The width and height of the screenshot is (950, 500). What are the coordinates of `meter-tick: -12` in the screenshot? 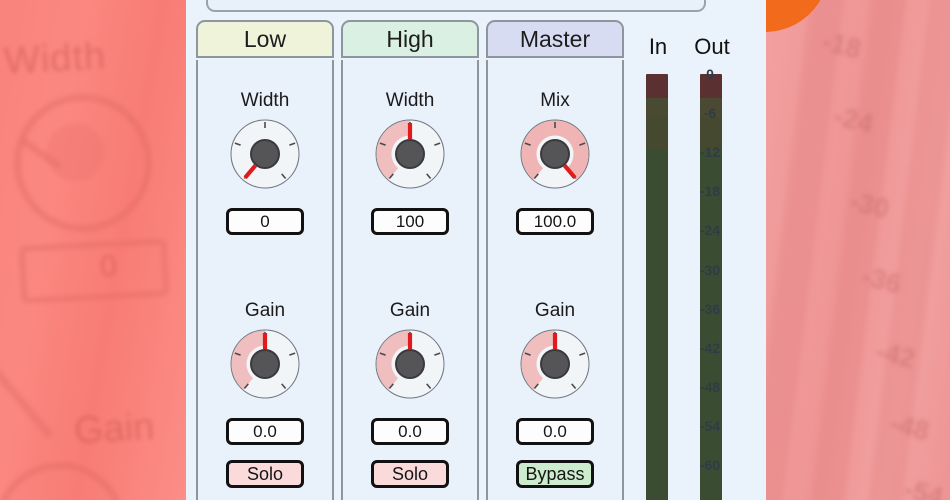 It's located at (710, 152).